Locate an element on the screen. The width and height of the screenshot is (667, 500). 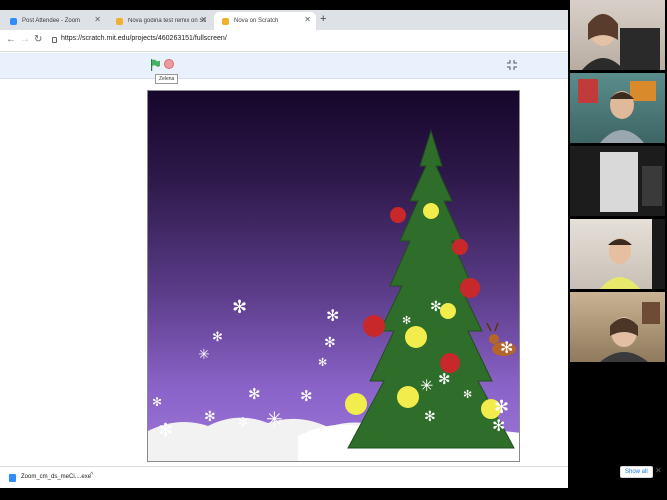
new-tab-button: + is located at coordinates (323, 19).